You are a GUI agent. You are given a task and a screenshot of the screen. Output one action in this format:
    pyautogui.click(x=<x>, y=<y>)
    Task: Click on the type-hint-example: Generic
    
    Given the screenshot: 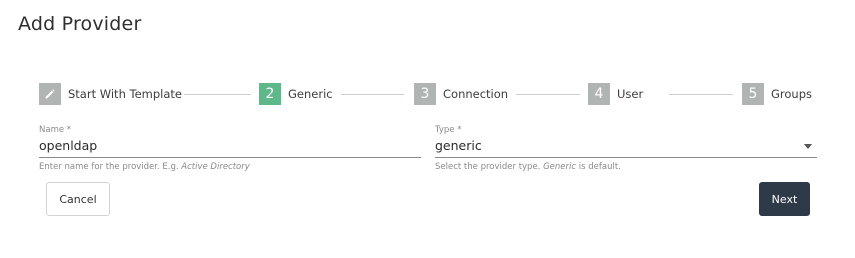 What is the action you would take?
    pyautogui.click(x=560, y=167)
    